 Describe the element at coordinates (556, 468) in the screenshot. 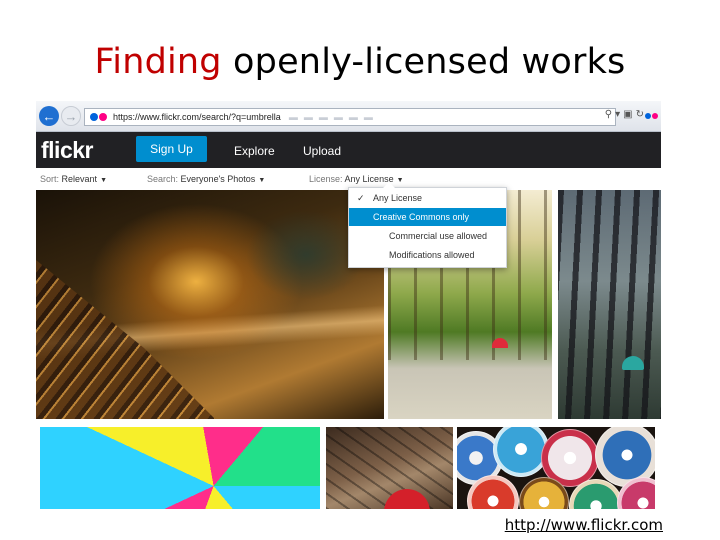

I see `photo-parasols` at that location.